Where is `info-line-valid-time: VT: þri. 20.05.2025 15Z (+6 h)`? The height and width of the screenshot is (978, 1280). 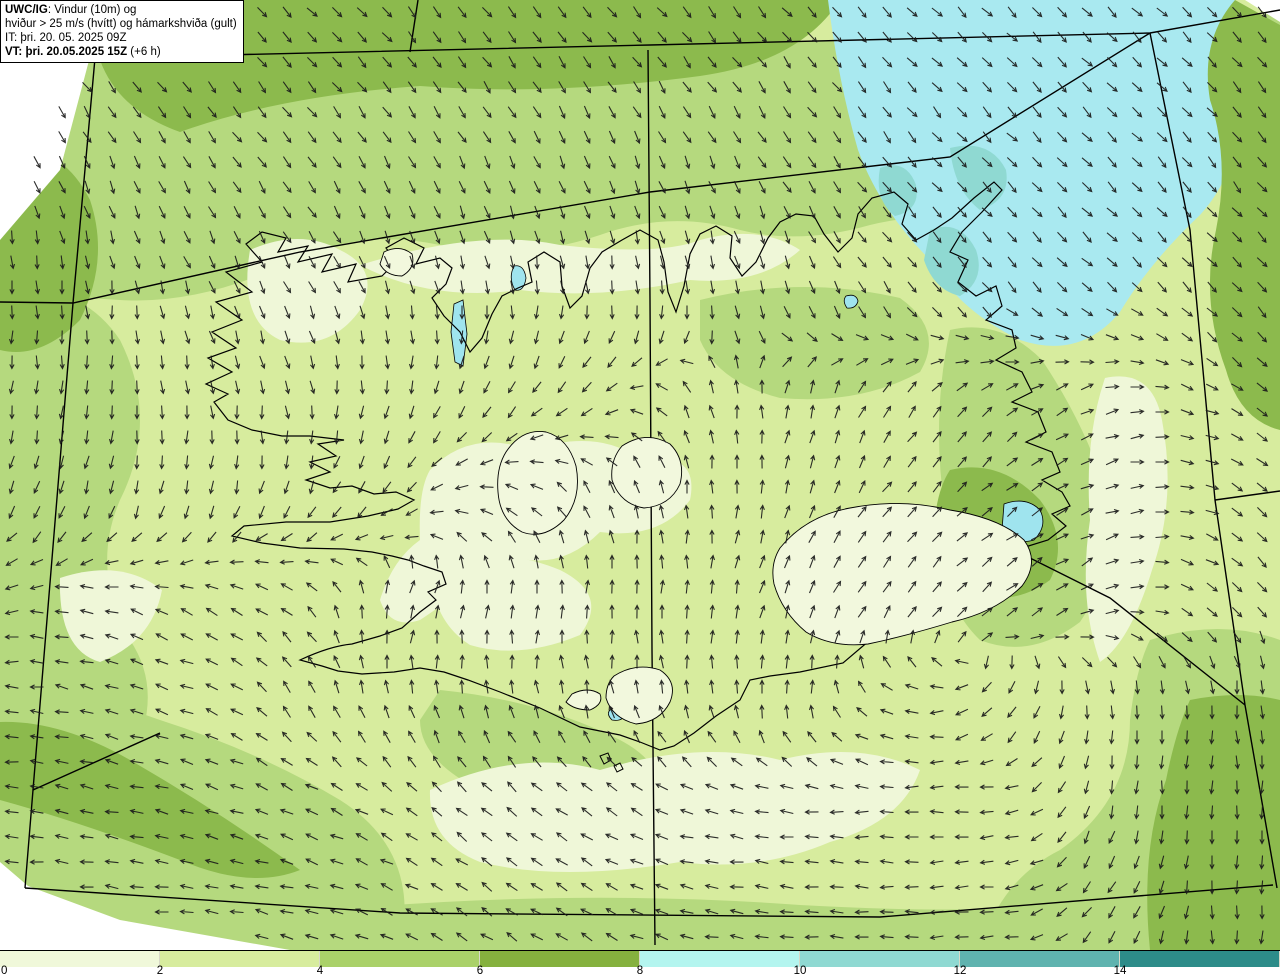
info-line-valid-time: VT: þri. 20.05.2025 15Z (+6 h) is located at coordinates (83, 52).